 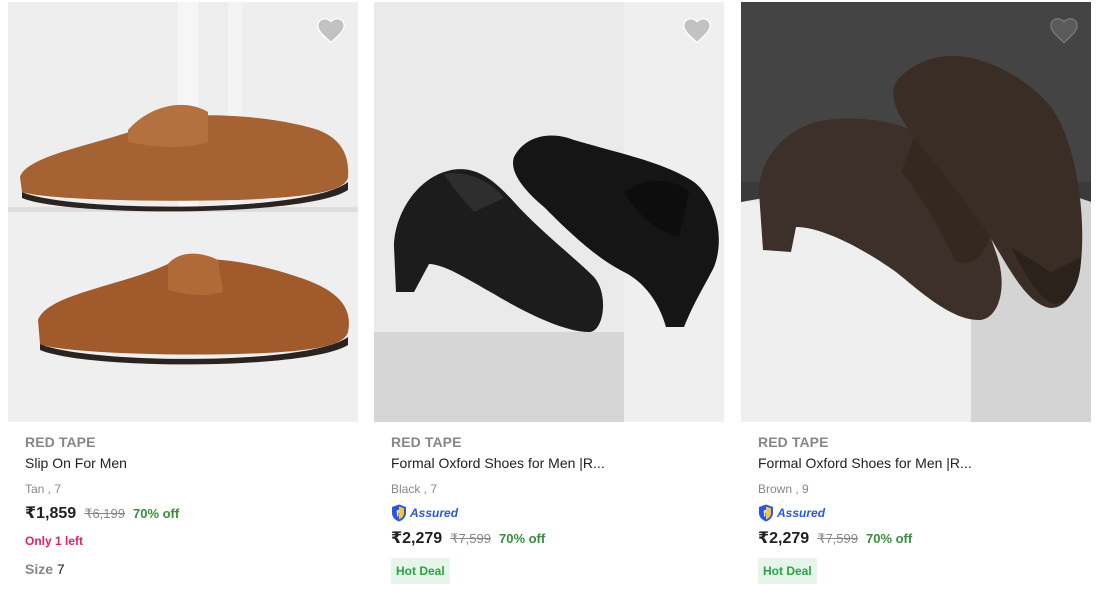 I want to click on product-price: ₹1,859, so click(x=51, y=513).